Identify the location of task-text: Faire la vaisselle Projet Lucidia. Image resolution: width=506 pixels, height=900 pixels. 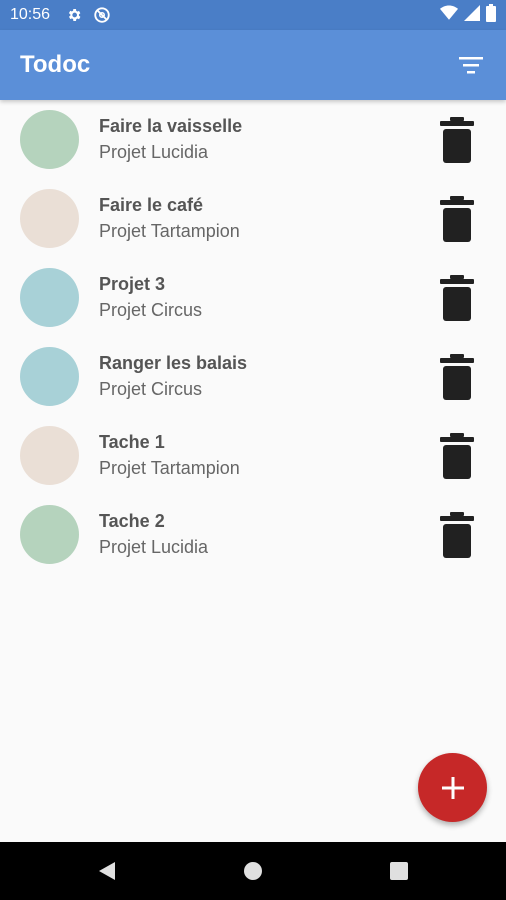
(170, 140).